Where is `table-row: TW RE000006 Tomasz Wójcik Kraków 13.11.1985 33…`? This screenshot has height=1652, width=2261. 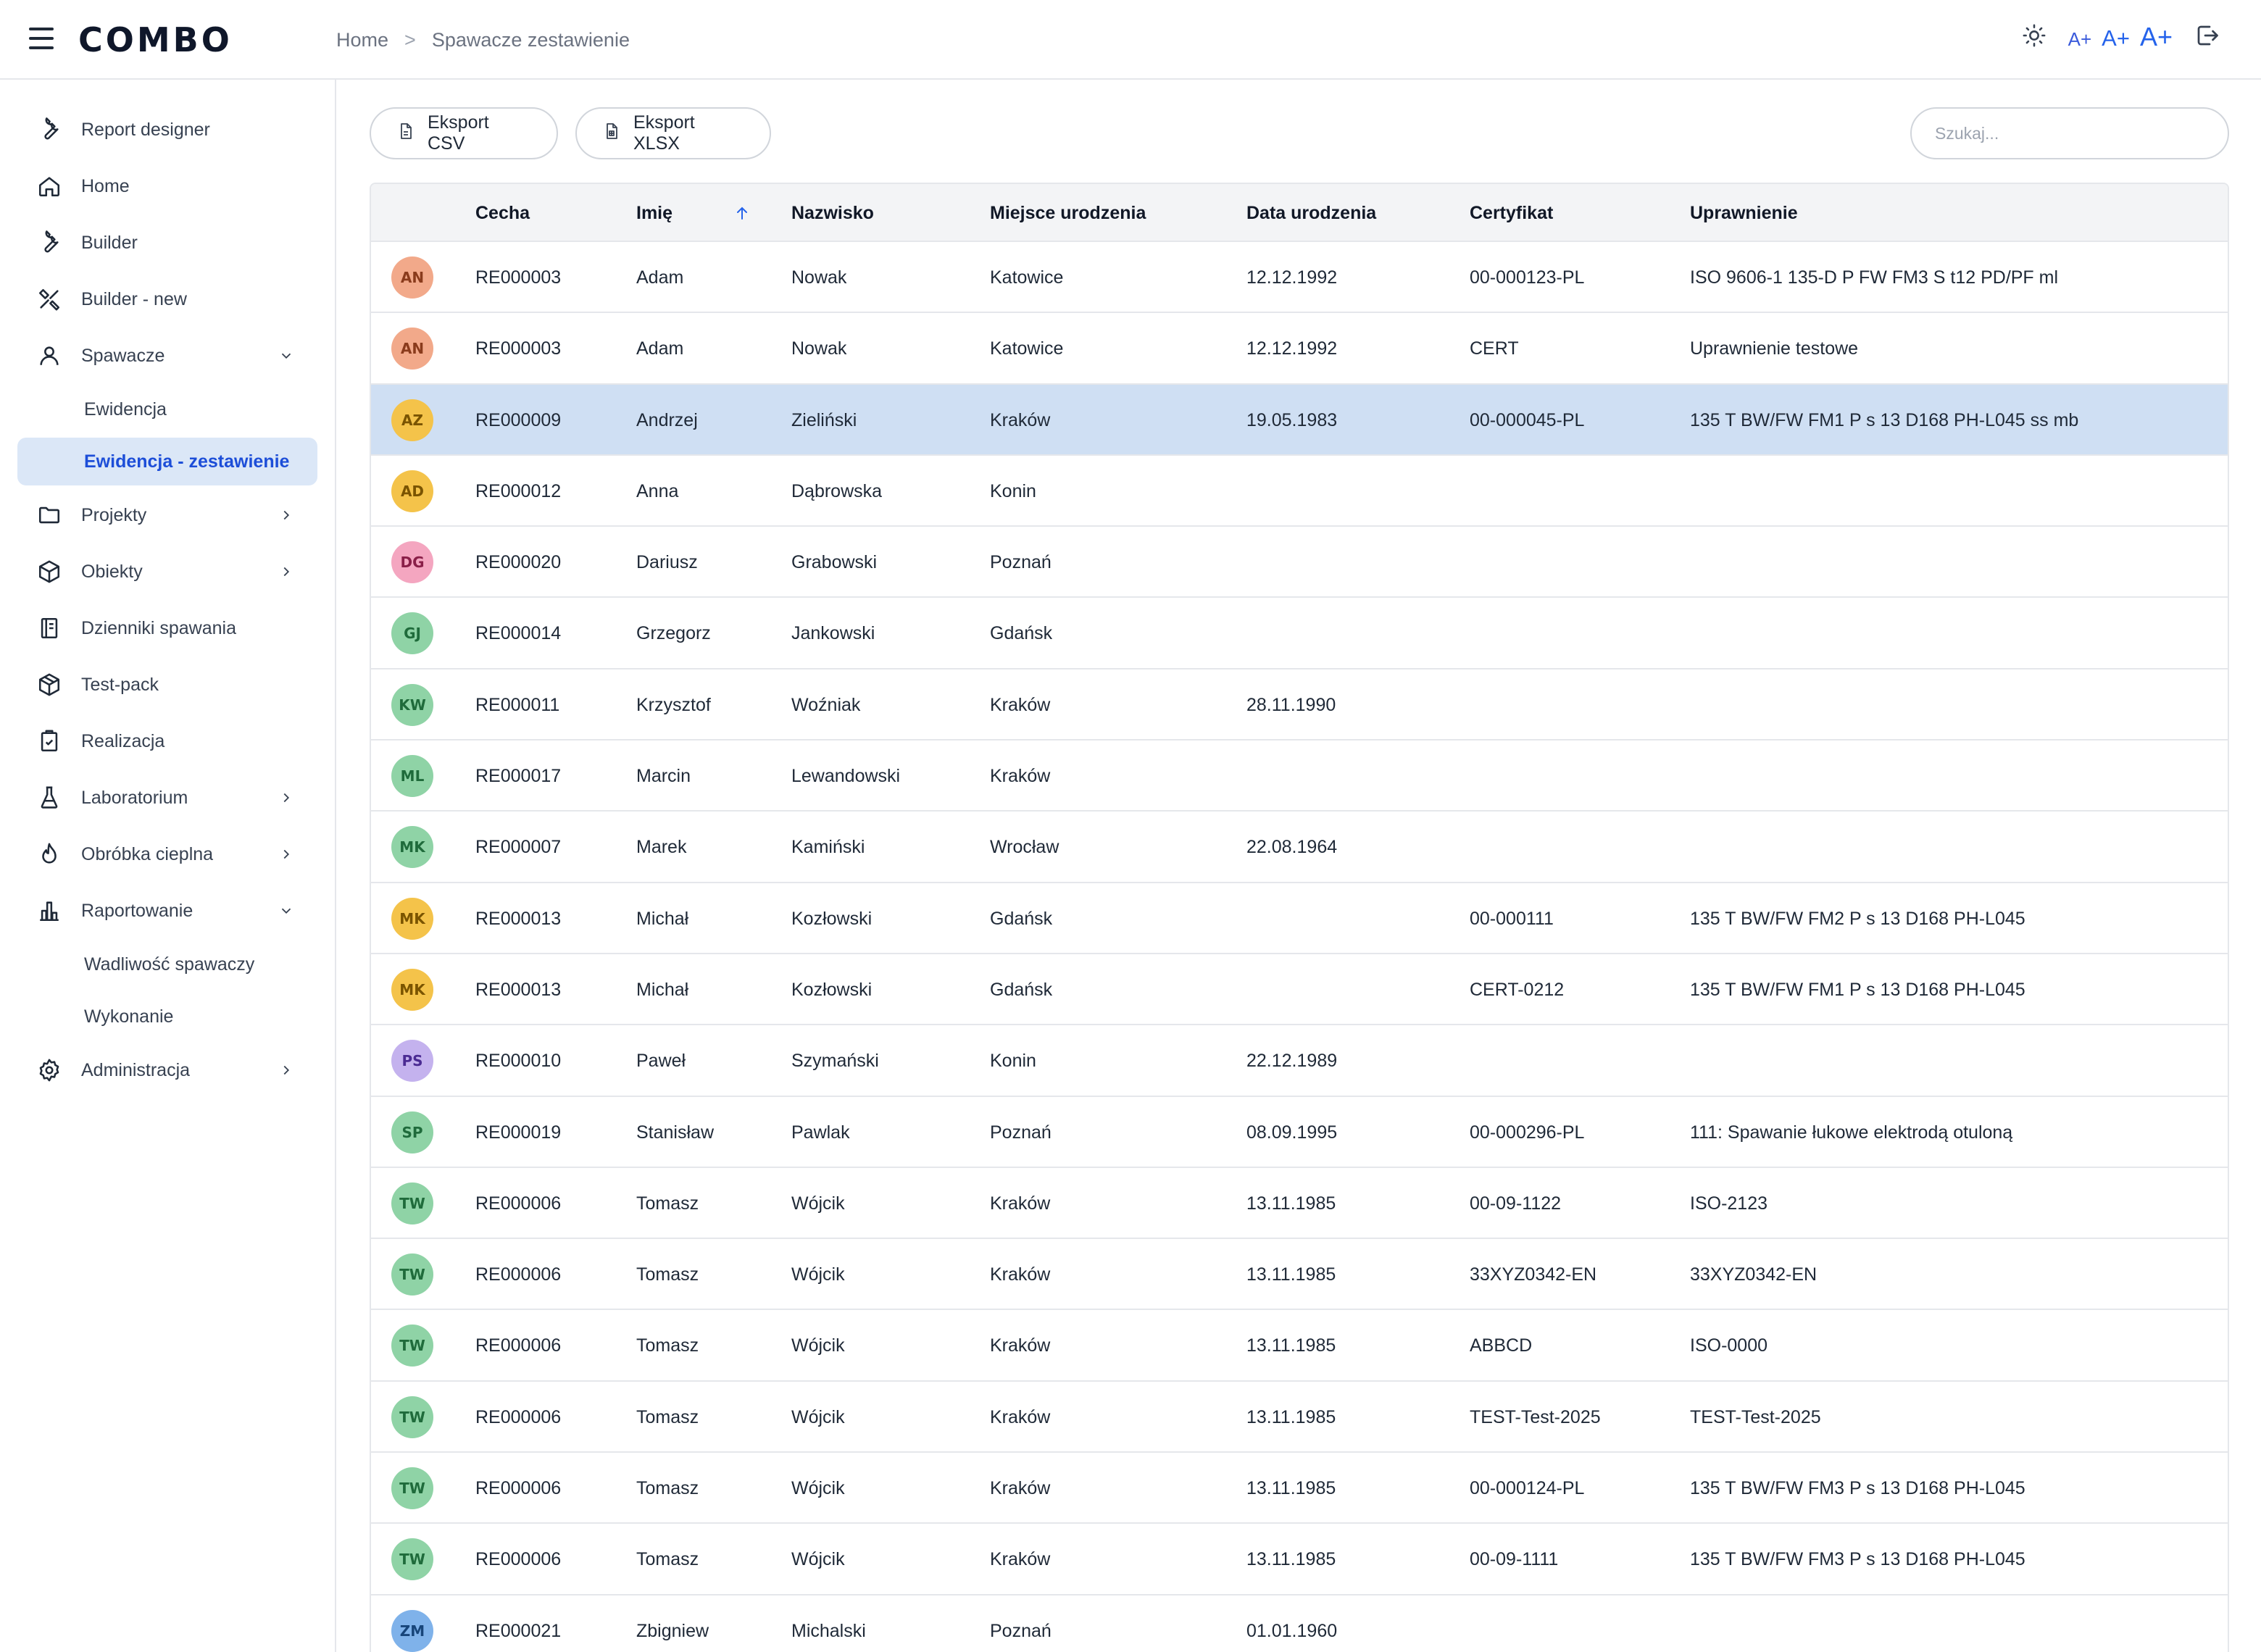 table-row: TW RE000006 Tomasz Wójcik Kraków 13.11.1985 33… is located at coordinates (1299, 1275).